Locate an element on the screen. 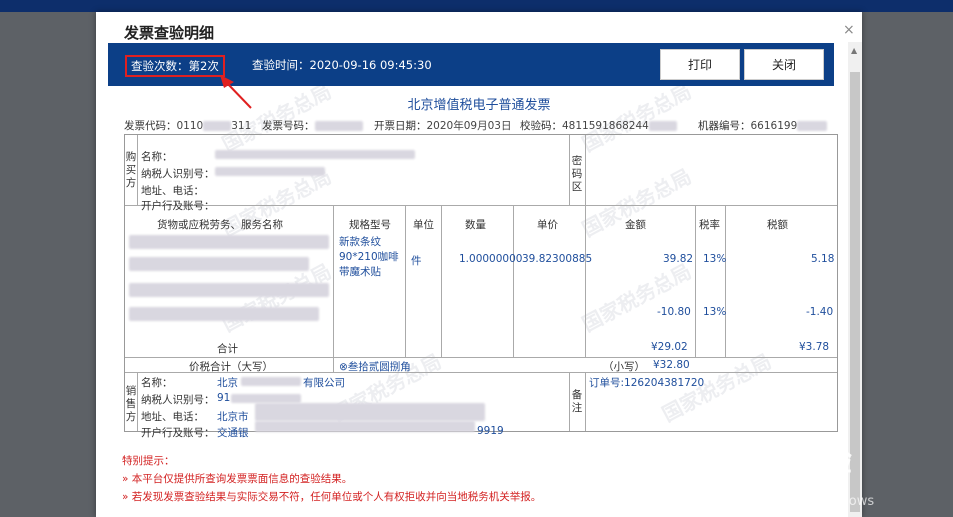 This screenshot has width=953, height=517. activate-windows-text: 激活 Windows is located at coordinates (830, 501).